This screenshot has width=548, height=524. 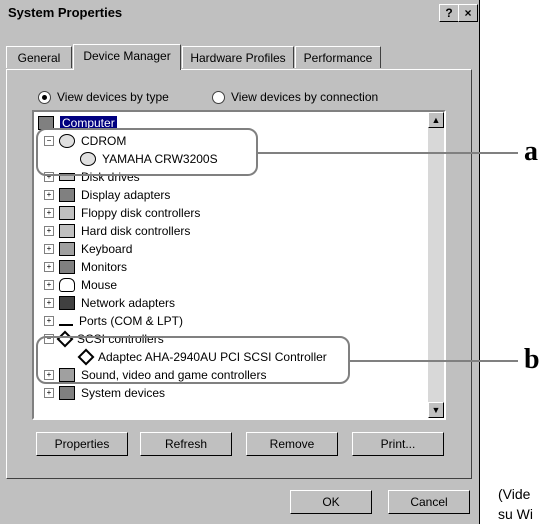 What do you see at coordinates (434, 361) in the screenshot?
I see `callout-line-b` at bounding box center [434, 361].